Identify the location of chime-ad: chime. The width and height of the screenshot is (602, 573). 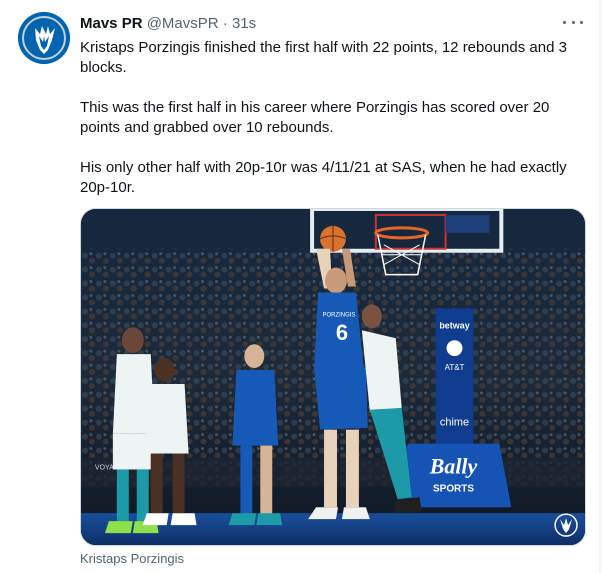
(454, 423).